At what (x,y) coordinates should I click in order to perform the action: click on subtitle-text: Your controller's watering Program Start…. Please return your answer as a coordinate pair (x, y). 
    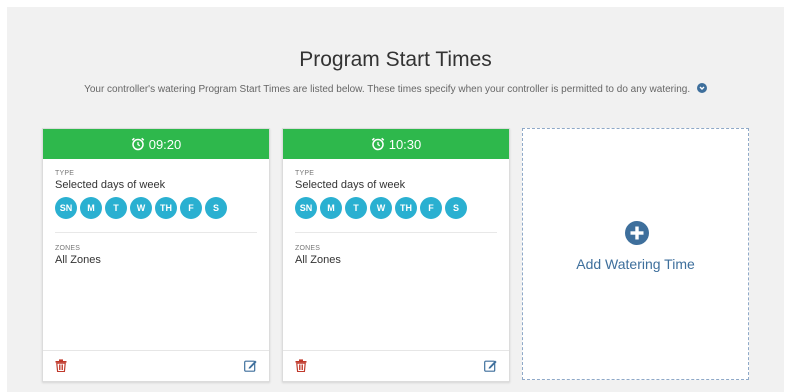
    Looking at the image, I should click on (387, 89).